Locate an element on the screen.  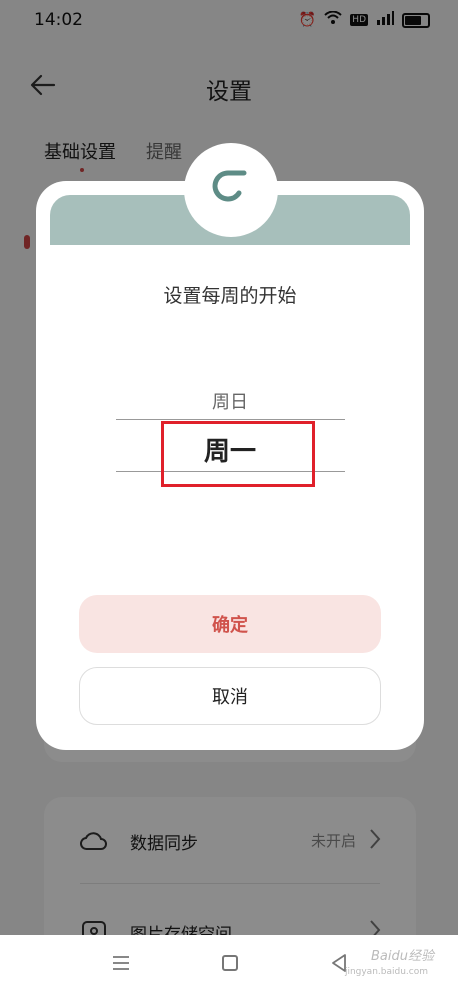
menu-icon is located at coordinates (121, 963).